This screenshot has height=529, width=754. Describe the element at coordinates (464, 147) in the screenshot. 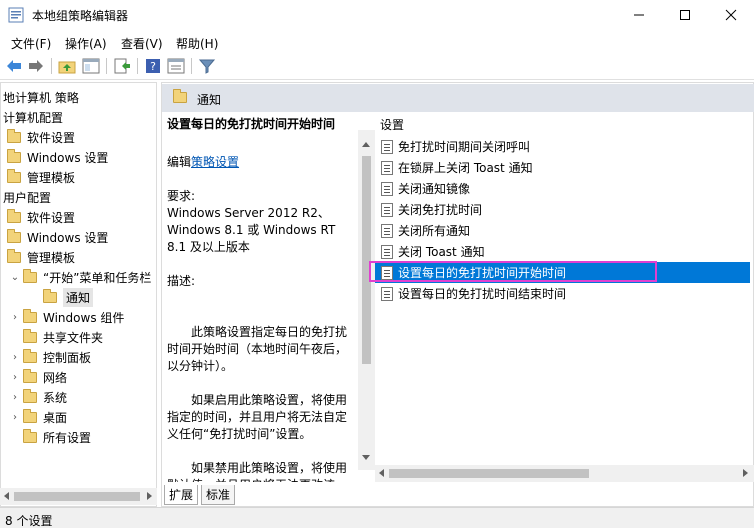

I see `list-item-label: 免打扰时间期间关闭呼叫` at that location.